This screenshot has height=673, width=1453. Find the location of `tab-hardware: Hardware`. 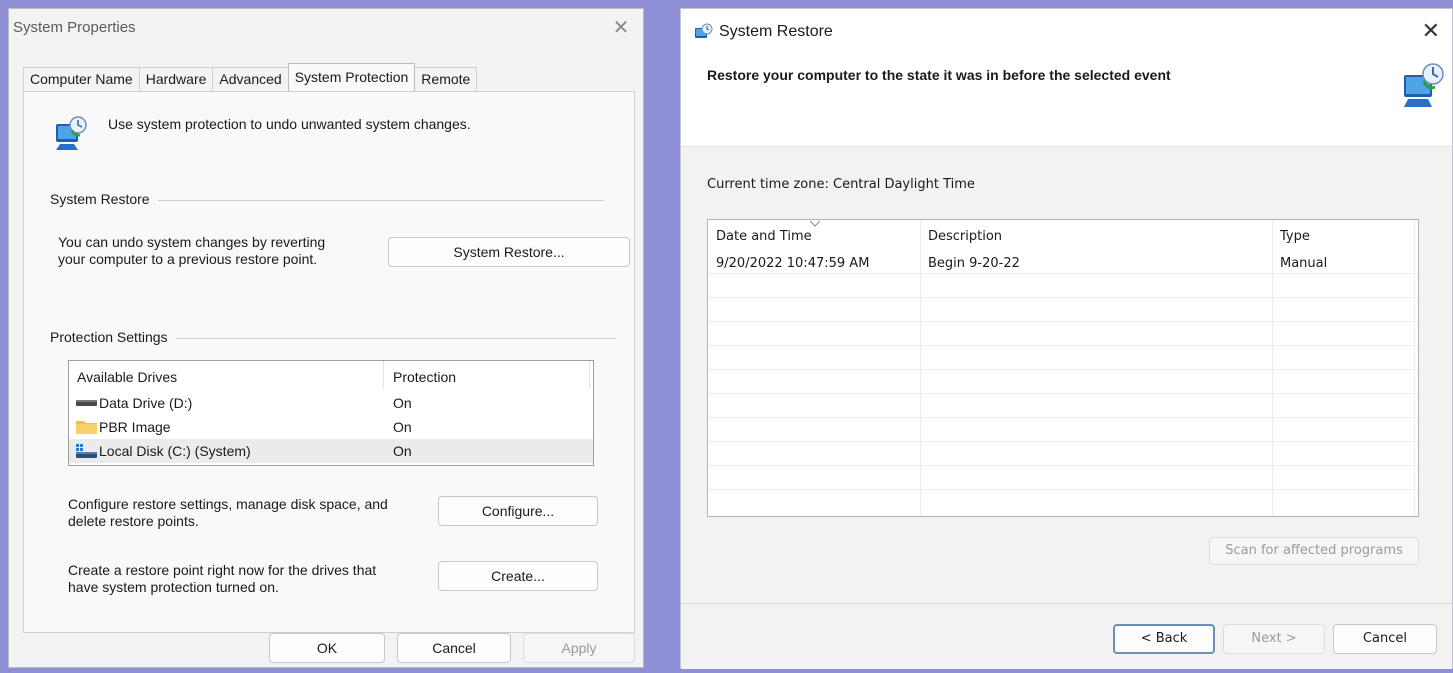

tab-hardware: Hardware is located at coordinates (176, 79).